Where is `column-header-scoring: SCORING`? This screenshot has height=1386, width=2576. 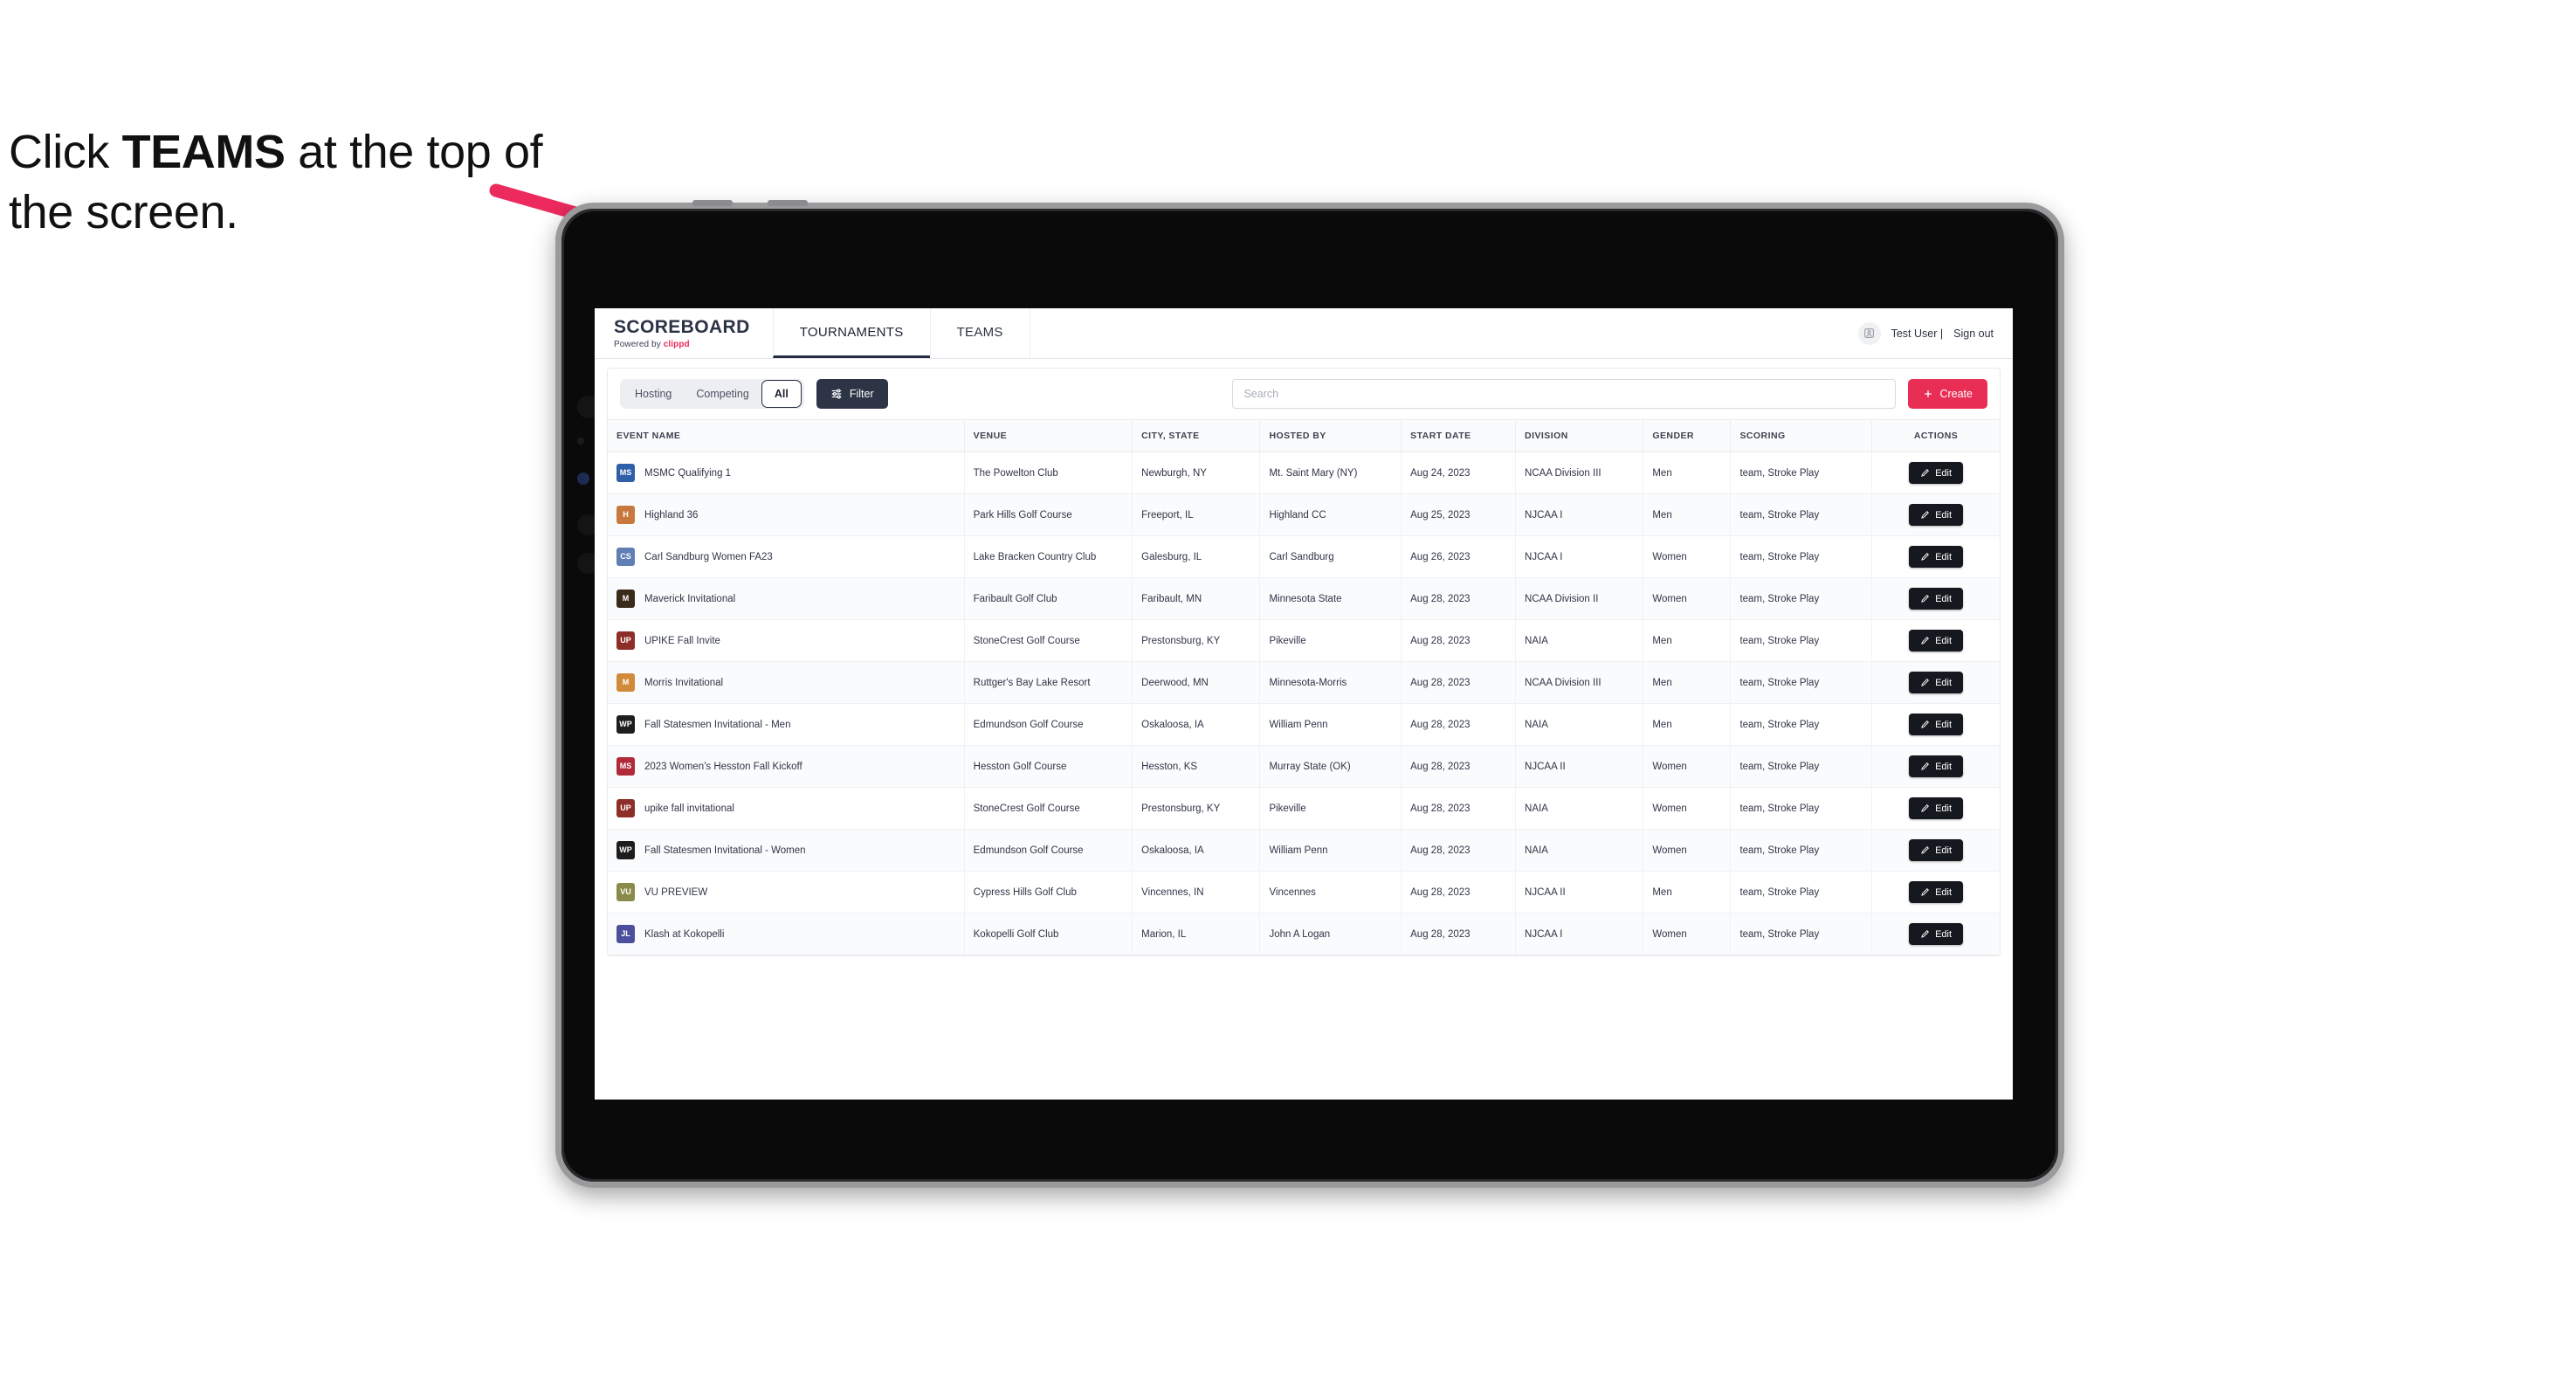 column-header-scoring: SCORING is located at coordinates (1801, 435).